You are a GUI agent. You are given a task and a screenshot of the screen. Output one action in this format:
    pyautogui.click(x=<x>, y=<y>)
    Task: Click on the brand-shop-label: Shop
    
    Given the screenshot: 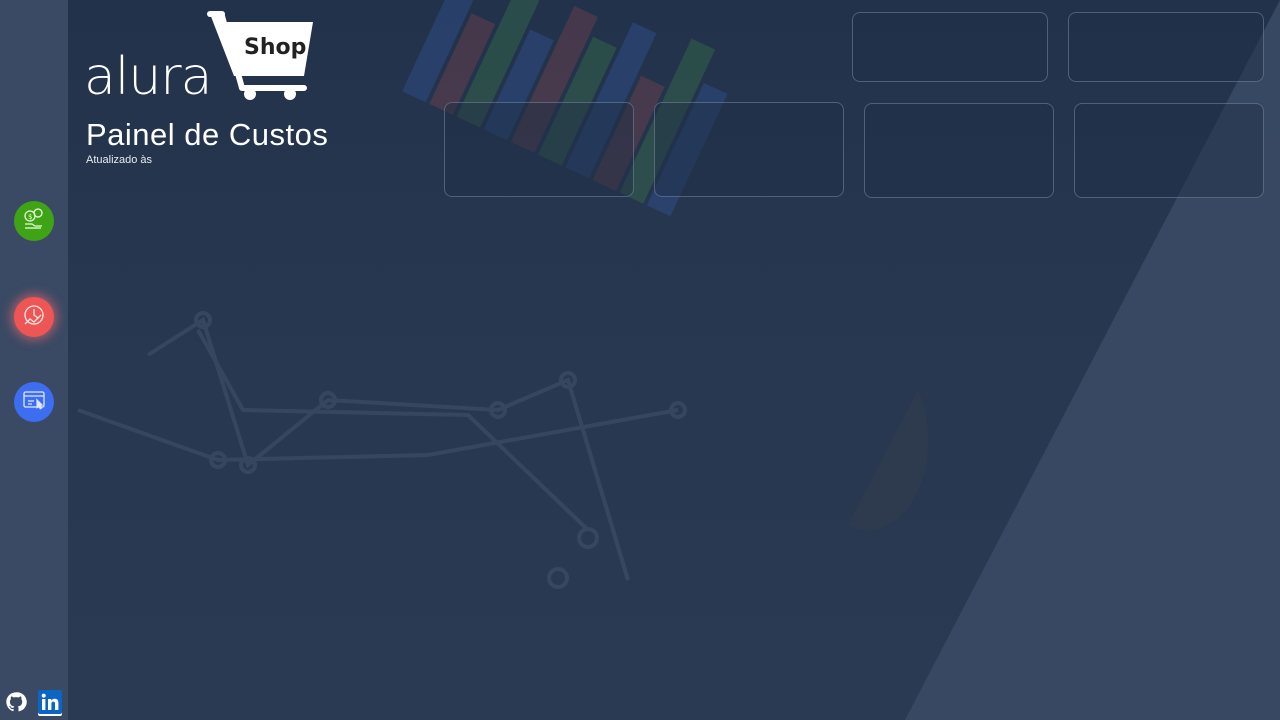 What is the action you would take?
    pyautogui.click(x=275, y=47)
    